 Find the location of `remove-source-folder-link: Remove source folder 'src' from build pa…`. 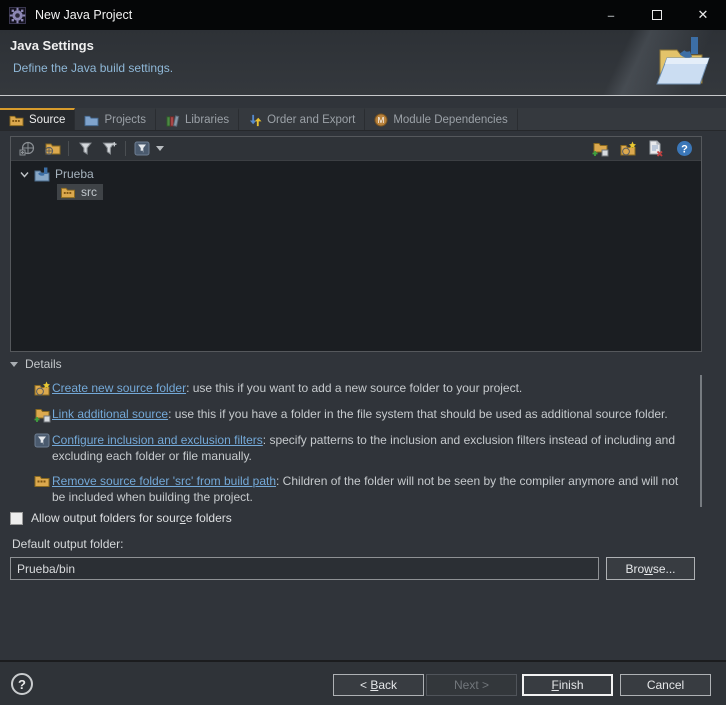

remove-source-folder-link: Remove source folder 'src' from build pa… is located at coordinates (164, 481).